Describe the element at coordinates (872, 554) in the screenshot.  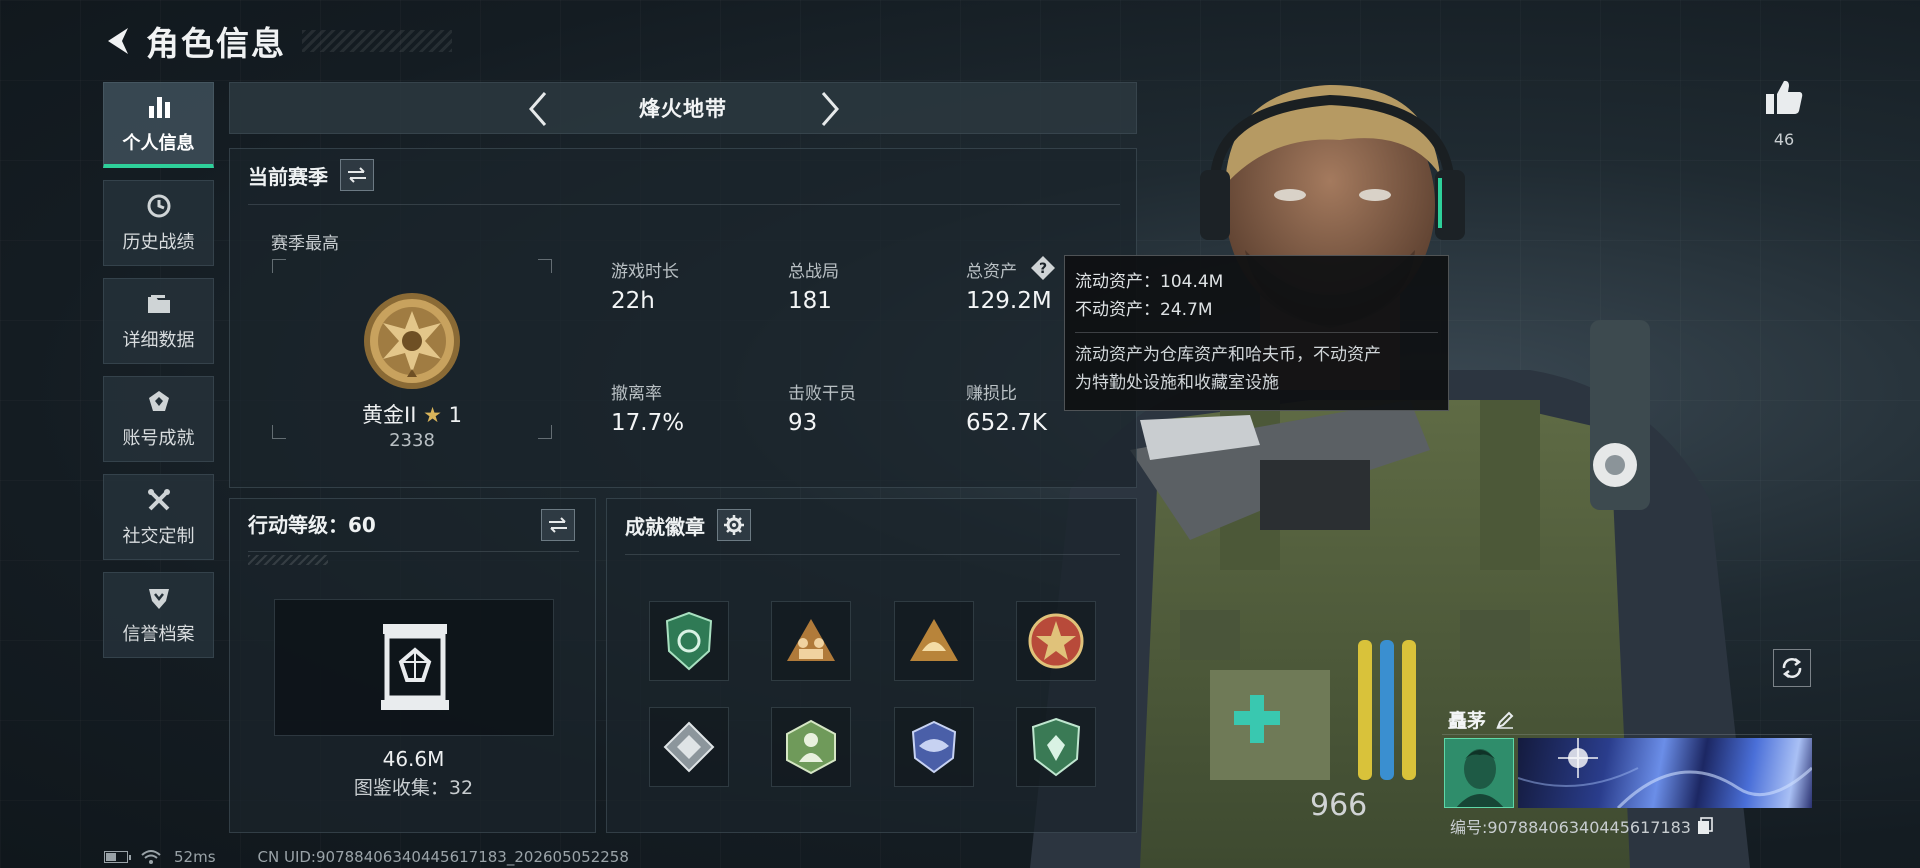
I see `badges-divider` at that location.